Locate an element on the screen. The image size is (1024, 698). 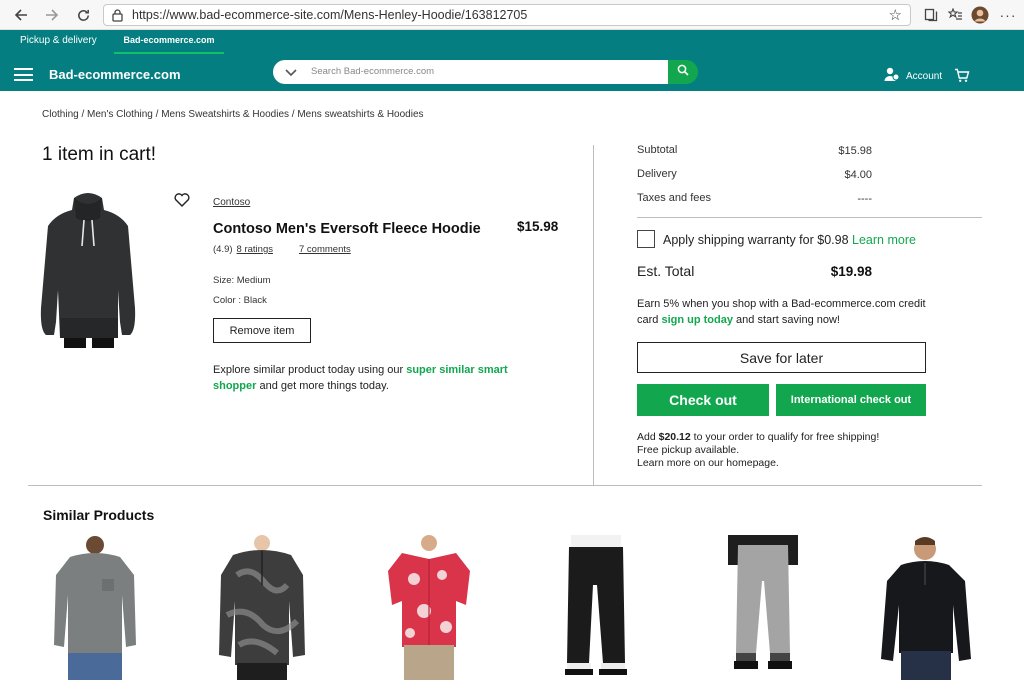
explore-suffix: and get more things today. is located at coordinates (324, 386).